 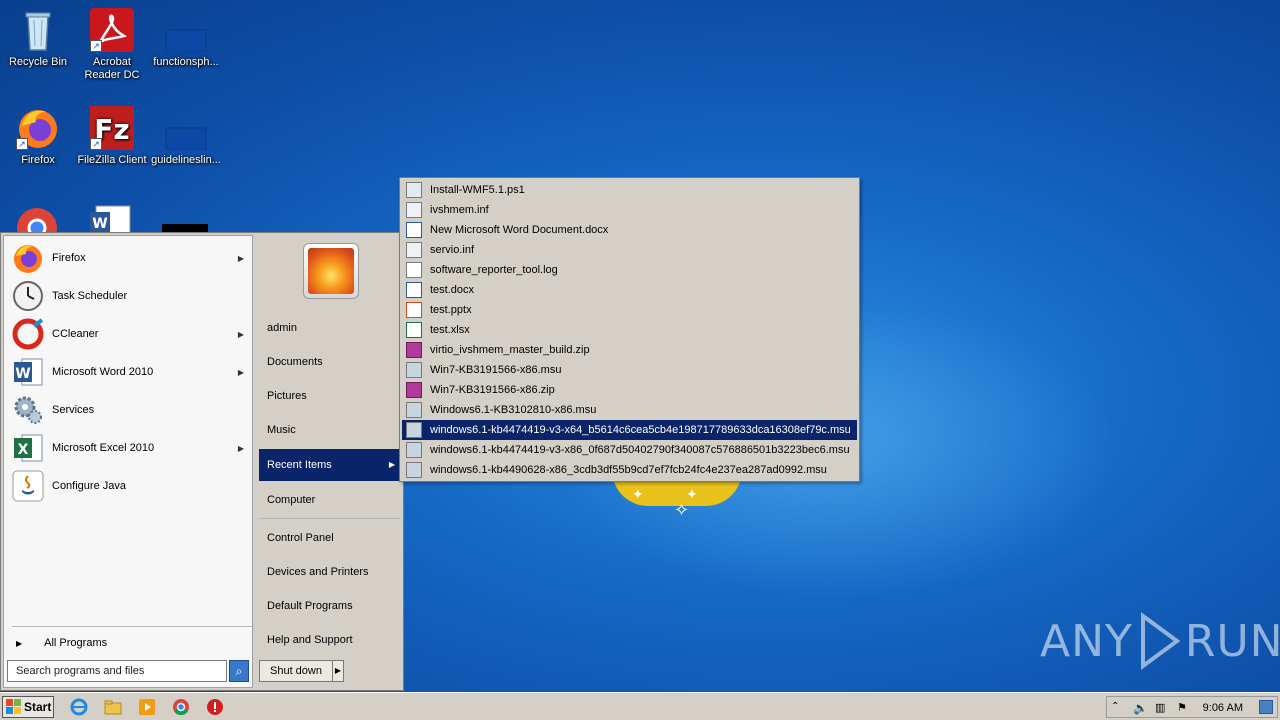 I want to click on excel-icon: X, so click(x=28, y=448).